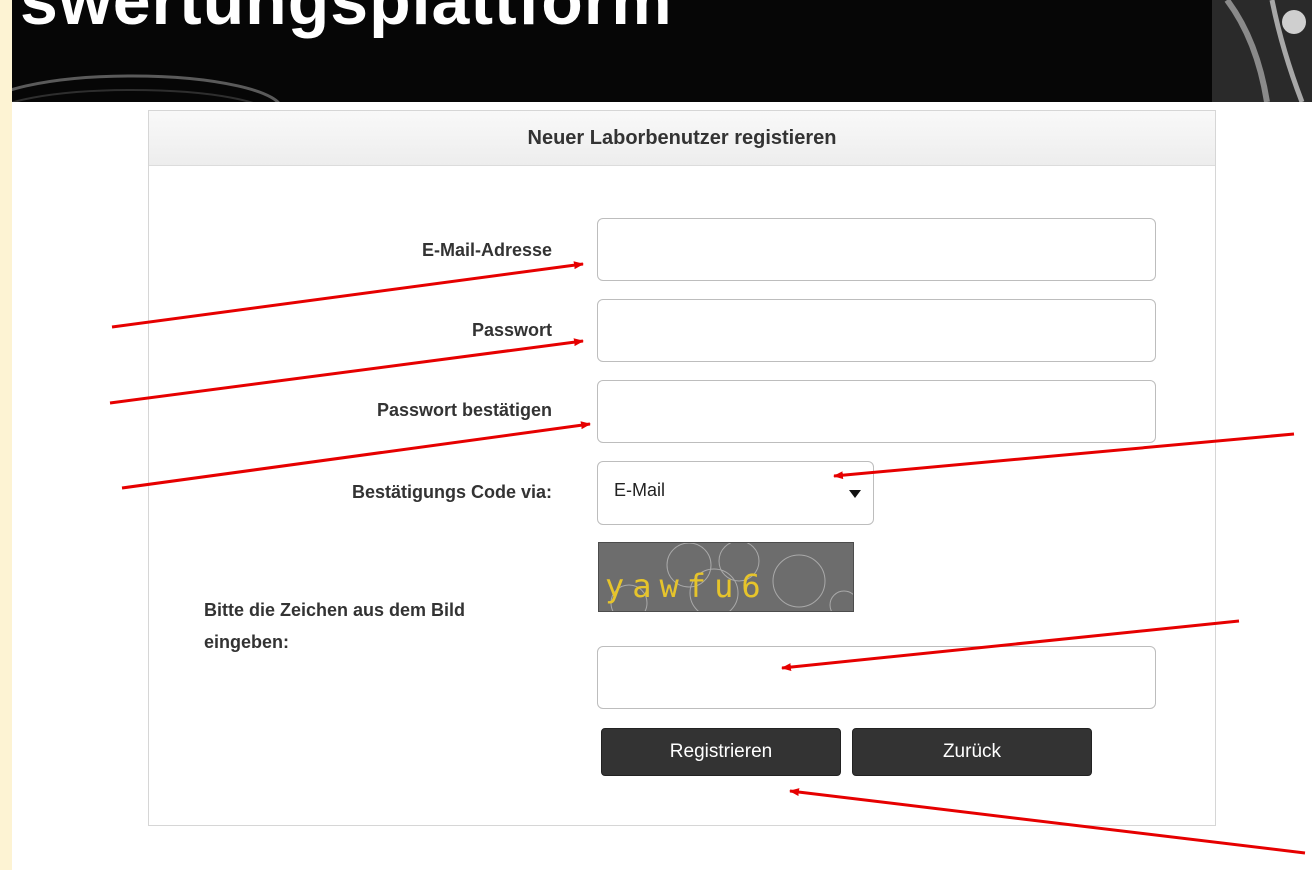  I want to click on banner-title: swertungsplattform, so click(346, 19).